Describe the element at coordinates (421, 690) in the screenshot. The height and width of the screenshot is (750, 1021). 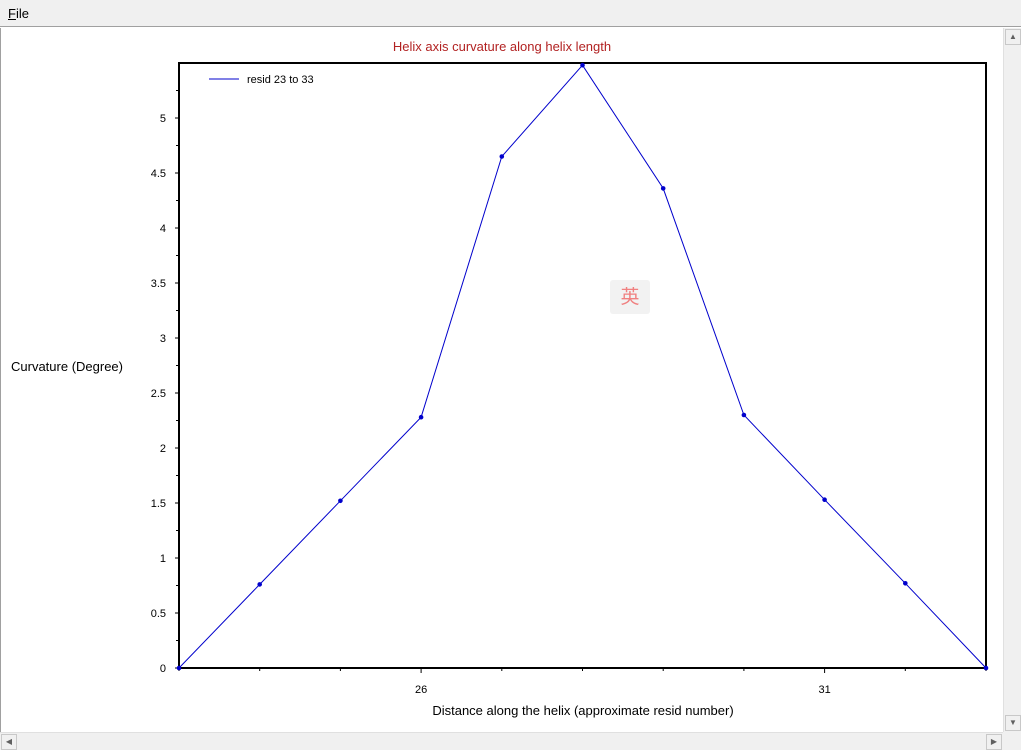
I see `x-tick-label: 26` at that location.